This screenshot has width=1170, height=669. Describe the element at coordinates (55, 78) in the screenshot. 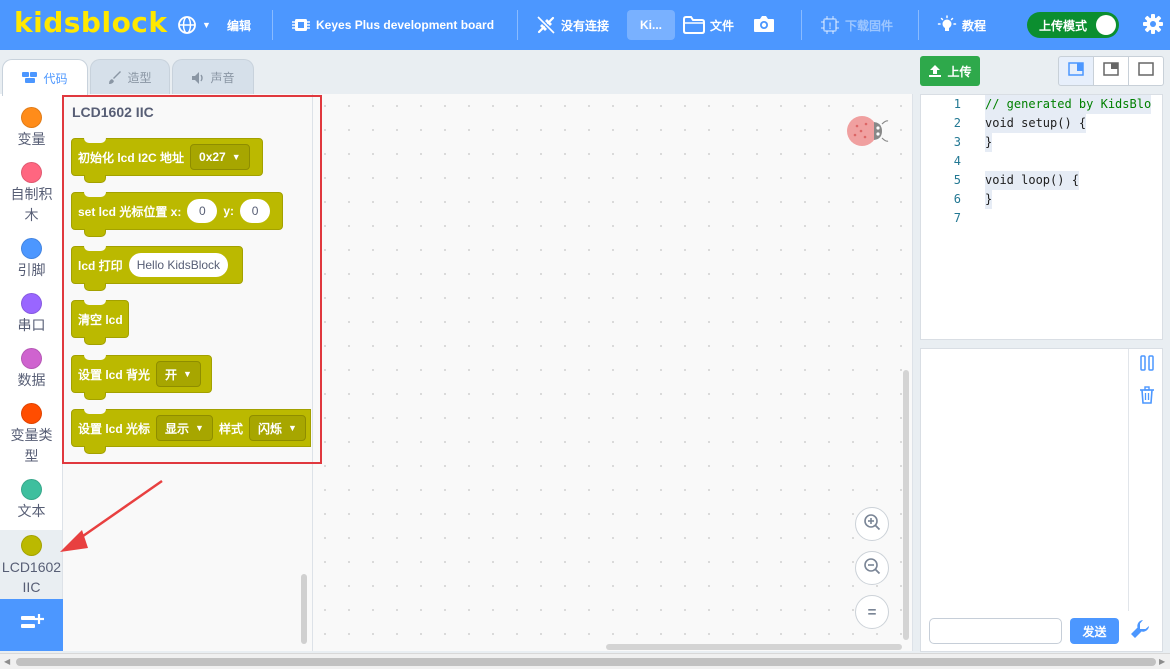

I see `tab-code-label: 代码` at that location.